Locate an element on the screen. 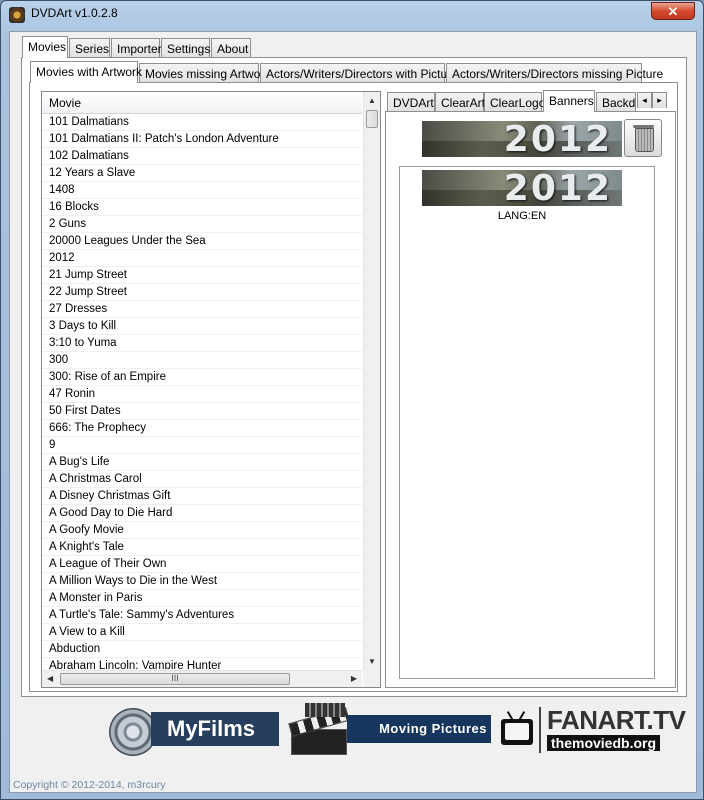 The image size is (704, 800). tab-banners: Banners is located at coordinates (569, 101).